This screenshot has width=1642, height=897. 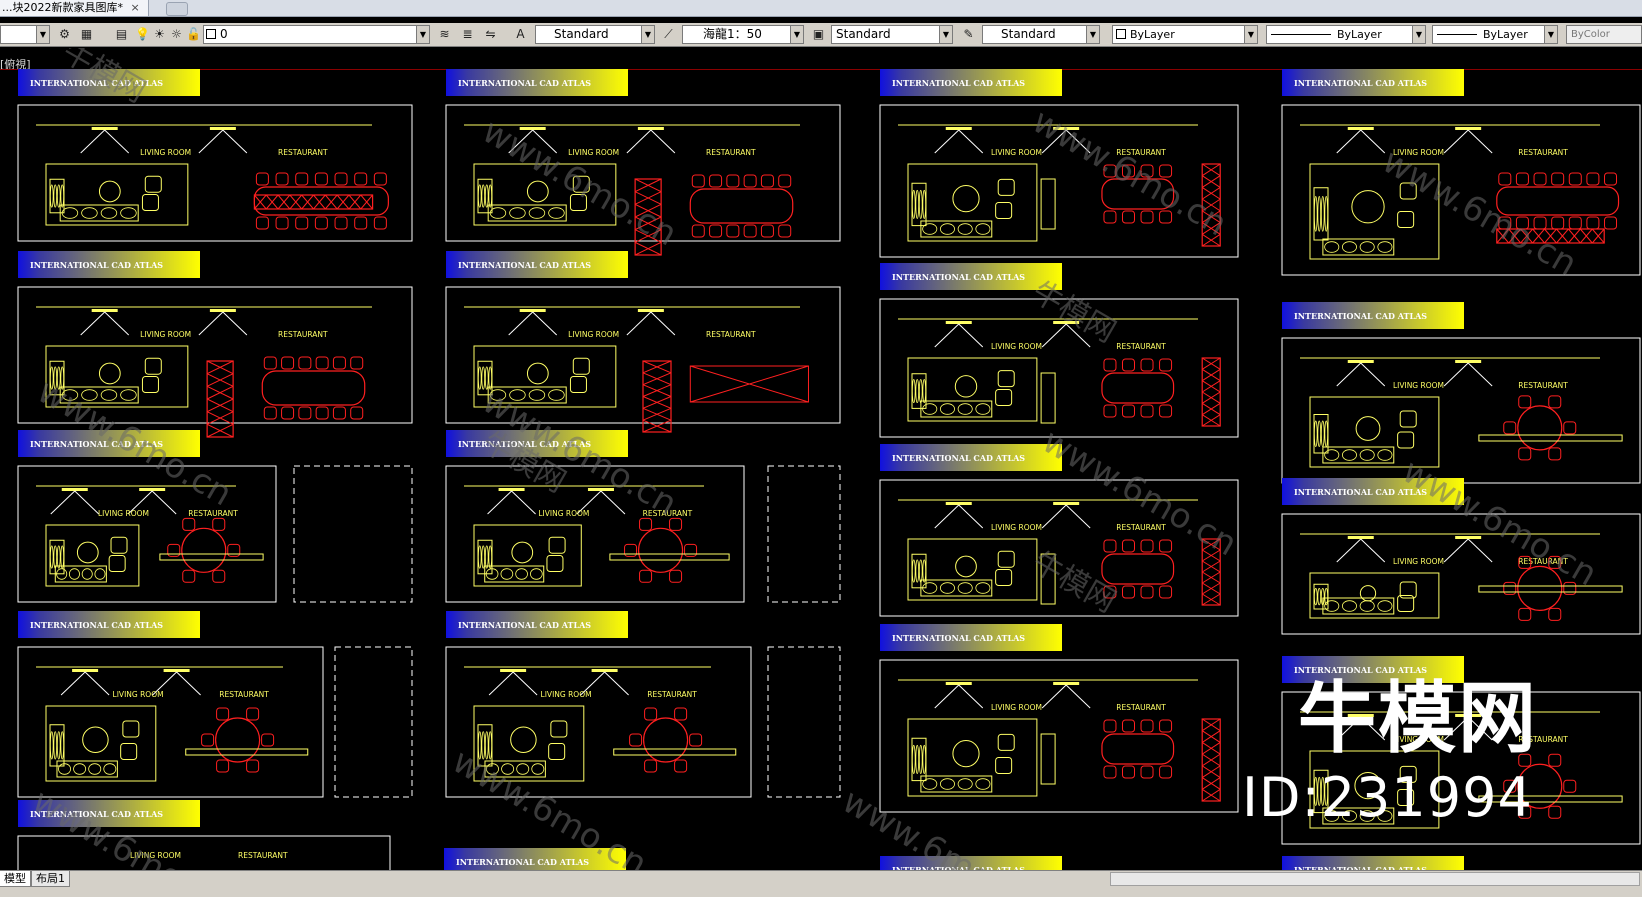 I want to click on layer-dropdown: 0 ▼, so click(x=316, y=34).